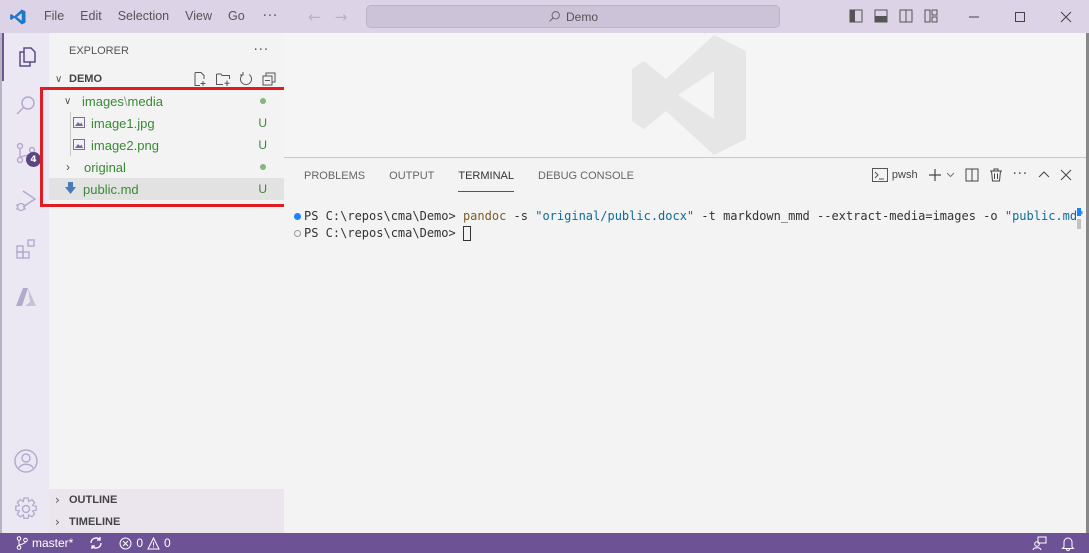 The width and height of the screenshot is (1089, 553). Describe the element at coordinates (143, 16) in the screenshot. I see `menu-selection: Selection` at that location.